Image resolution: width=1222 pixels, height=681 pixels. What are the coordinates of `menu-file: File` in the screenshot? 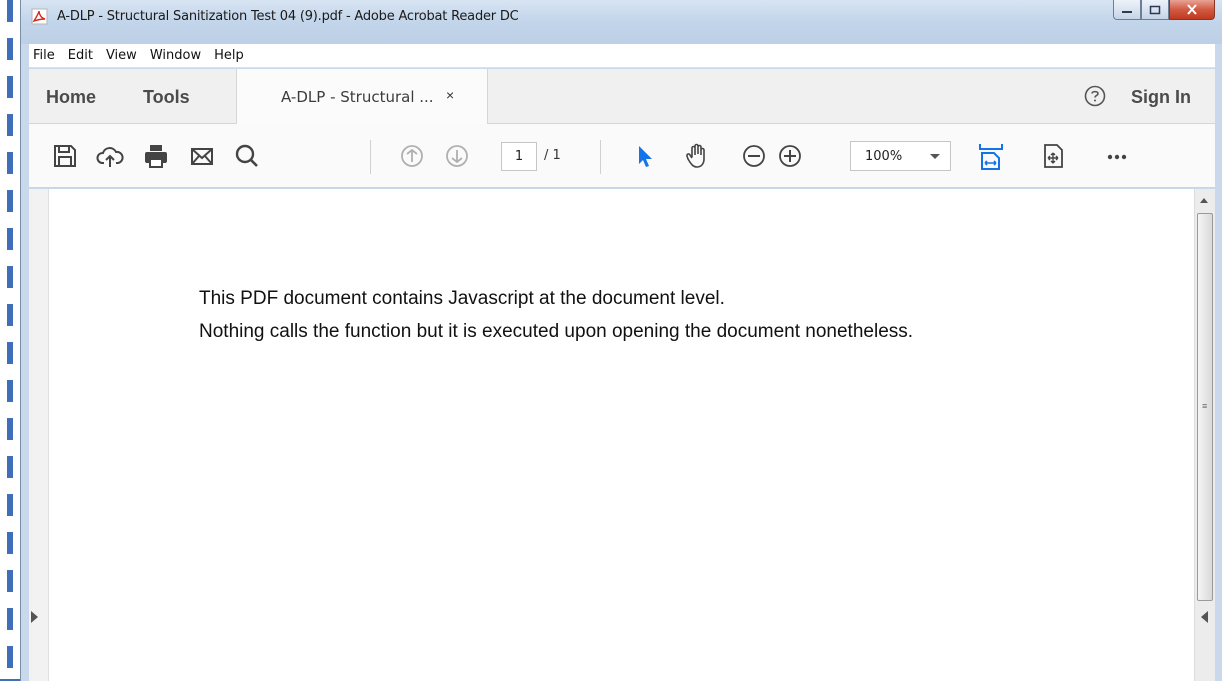 It's located at (44, 55).